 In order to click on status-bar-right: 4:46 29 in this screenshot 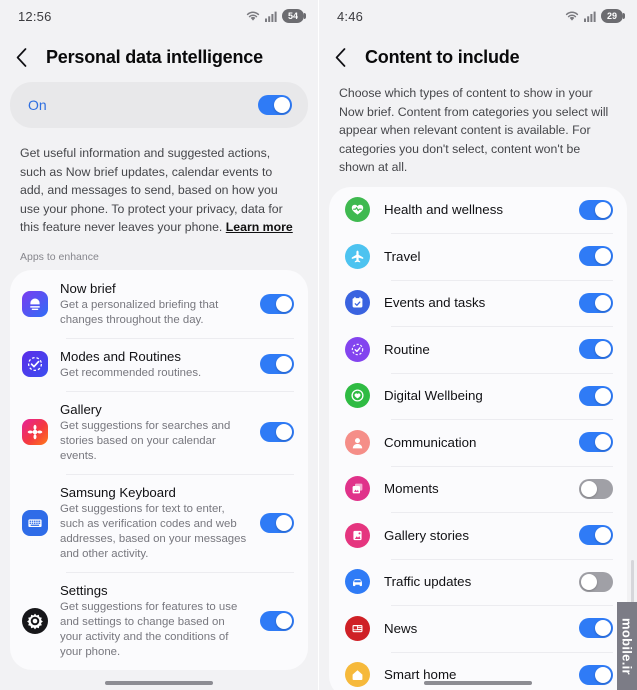, I will do `click(478, 16)`.